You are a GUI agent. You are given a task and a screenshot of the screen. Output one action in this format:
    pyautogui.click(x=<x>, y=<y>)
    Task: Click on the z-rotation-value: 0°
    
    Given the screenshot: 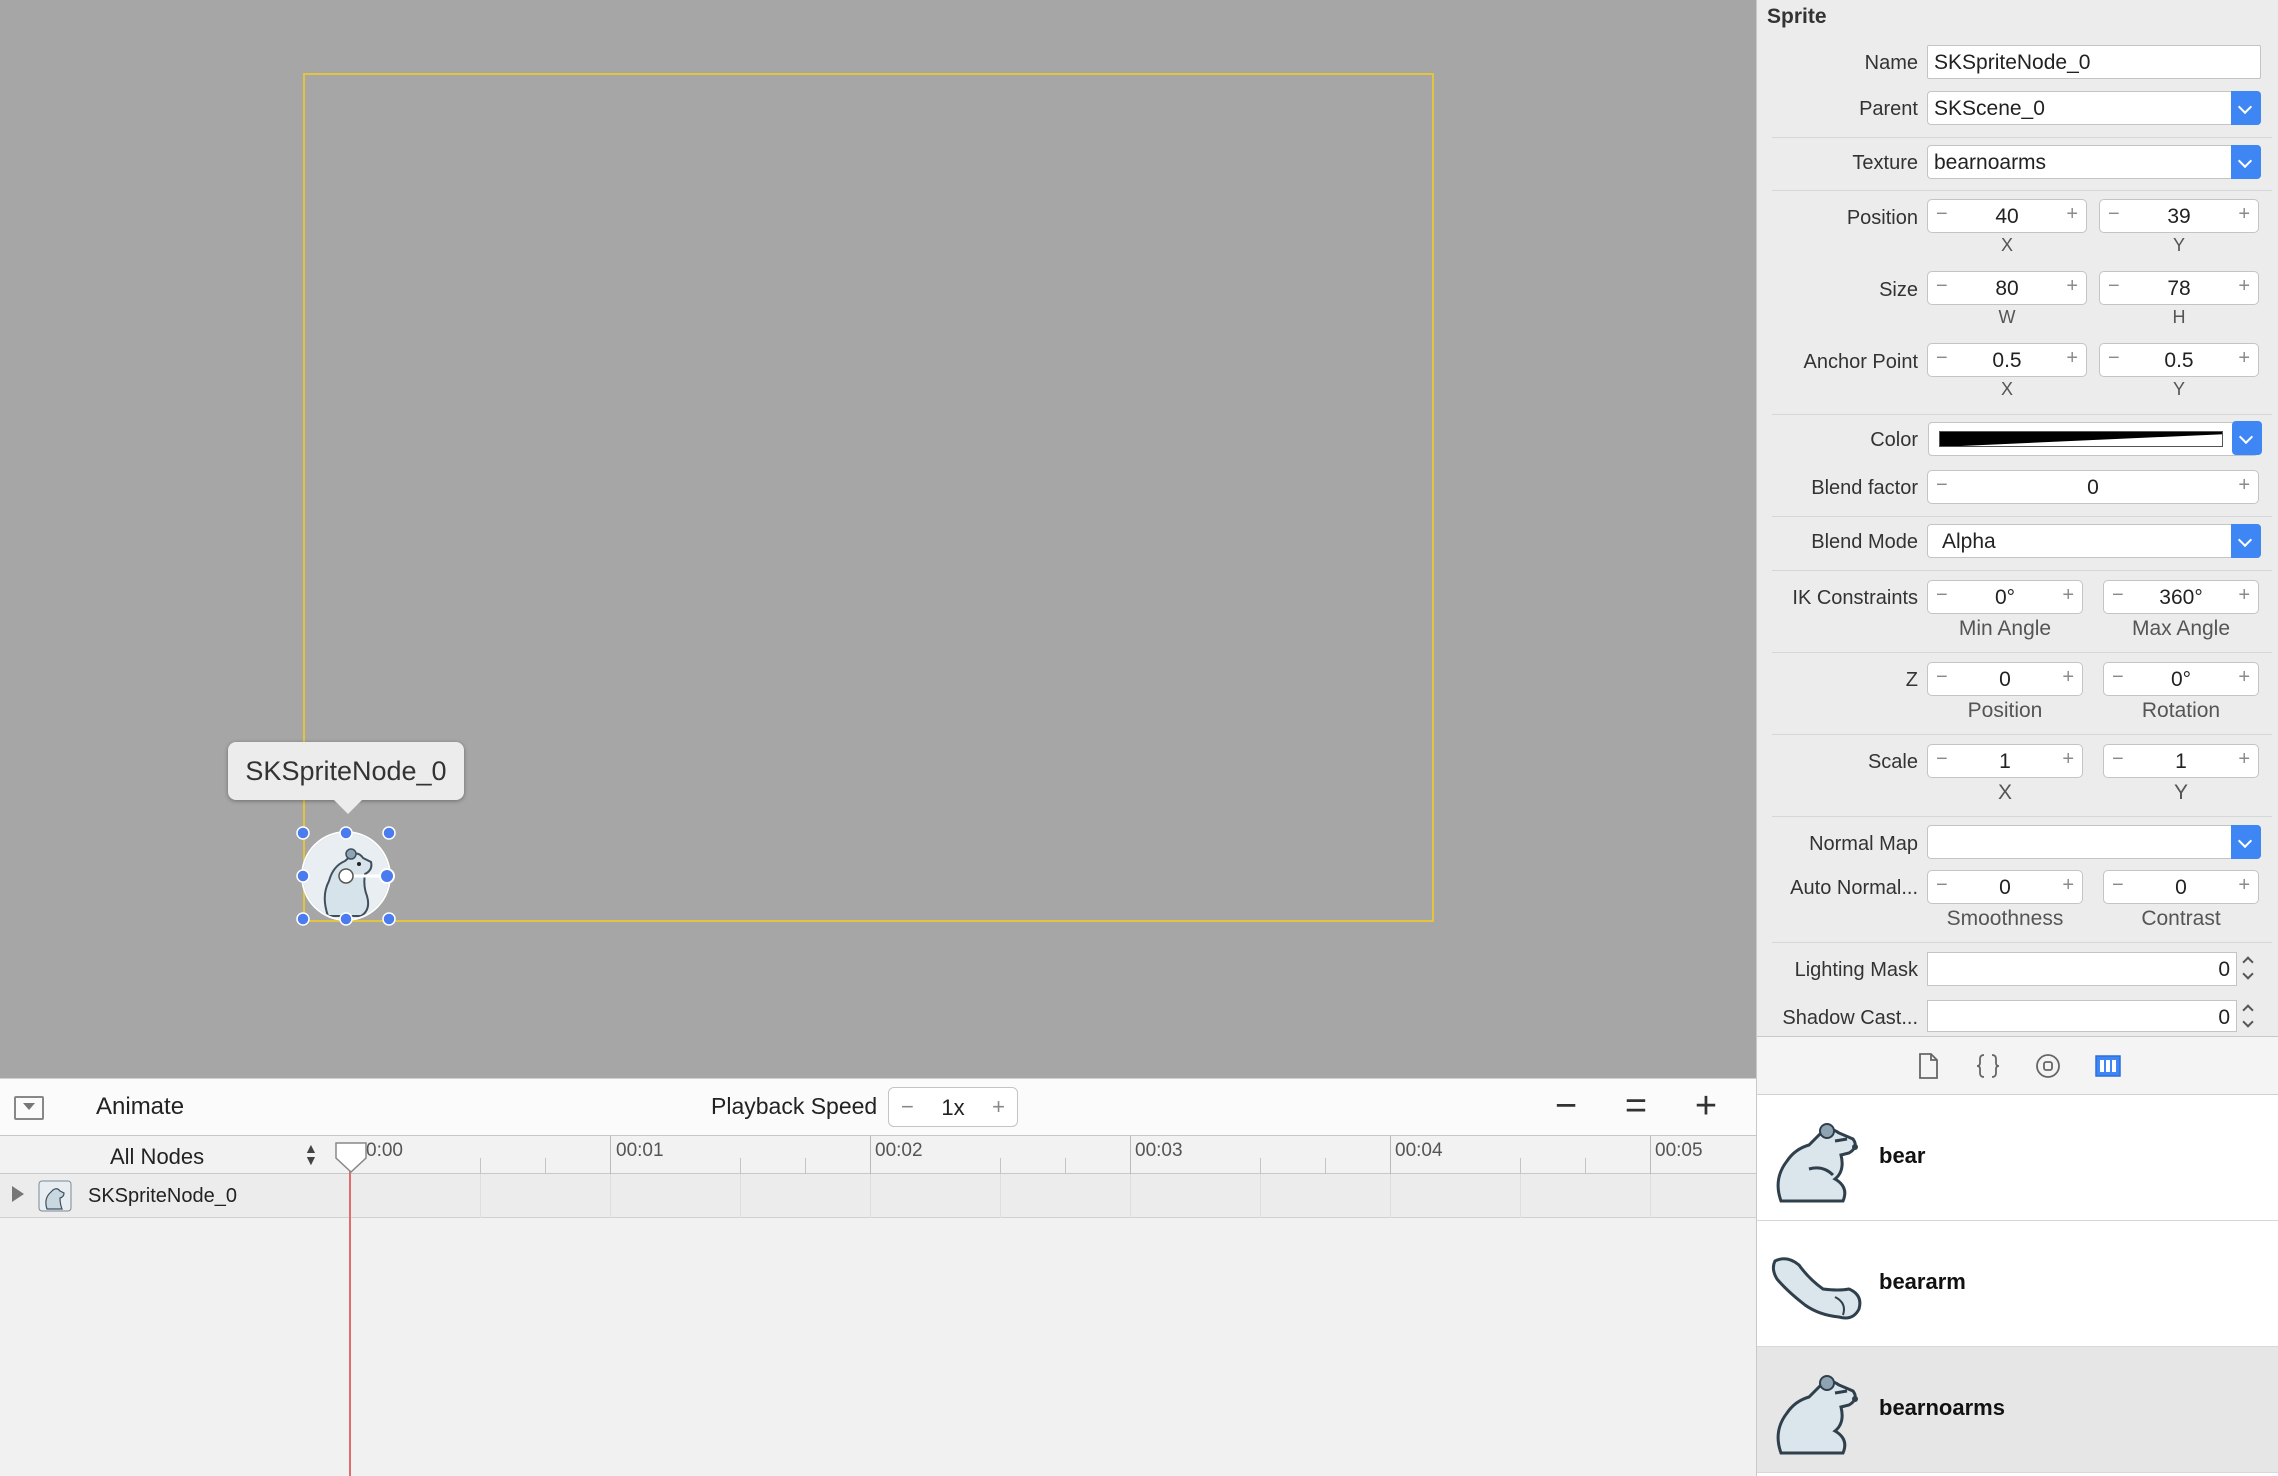 What is the action you would take?
    pyautogui.click(x=2181, y=680)
    